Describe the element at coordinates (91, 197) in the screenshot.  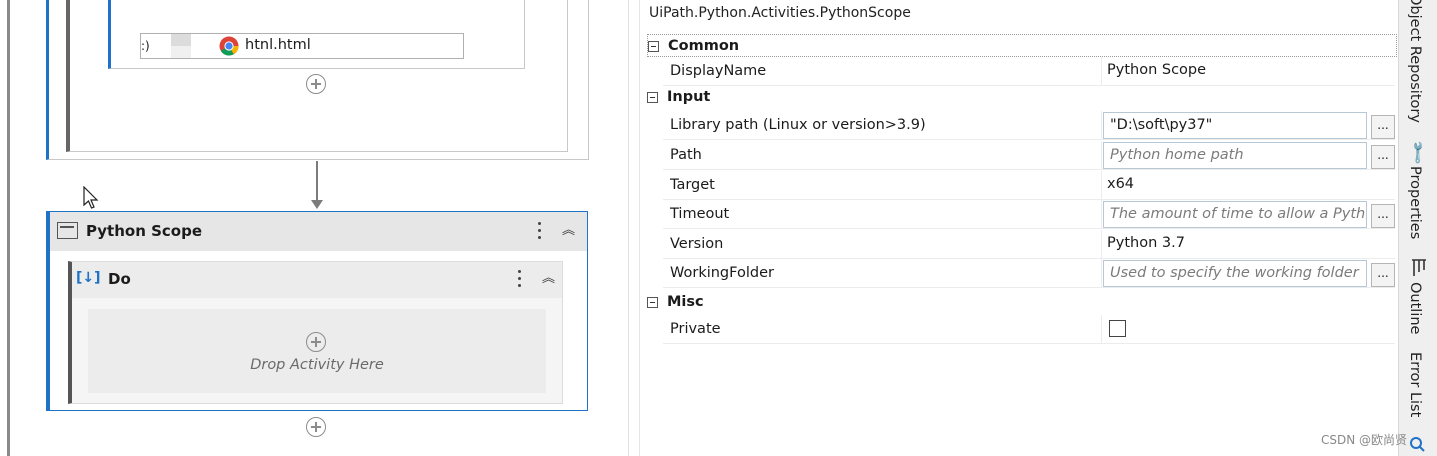
I see `mouse-cursor-icon` at that location.